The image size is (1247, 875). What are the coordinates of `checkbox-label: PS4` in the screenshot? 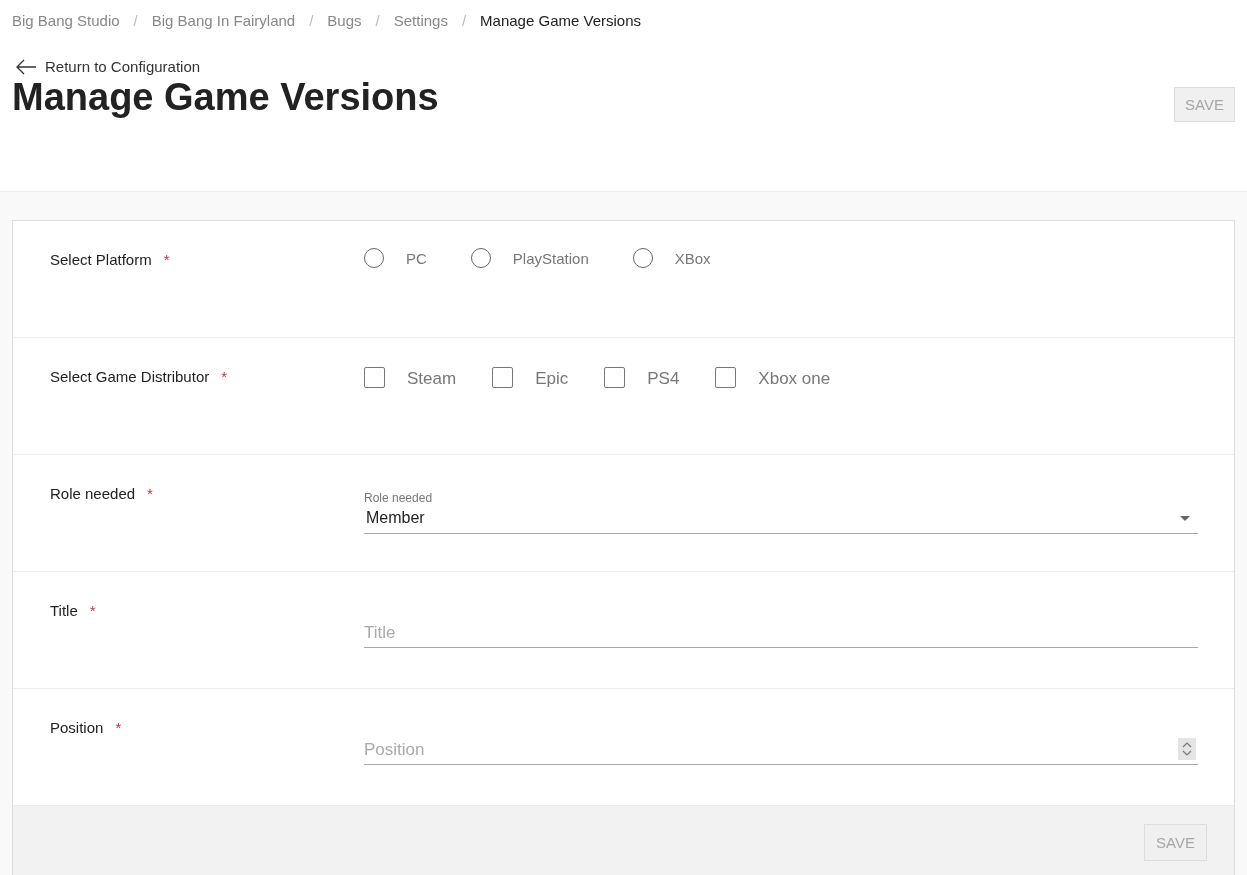 It's located at (663, 378).